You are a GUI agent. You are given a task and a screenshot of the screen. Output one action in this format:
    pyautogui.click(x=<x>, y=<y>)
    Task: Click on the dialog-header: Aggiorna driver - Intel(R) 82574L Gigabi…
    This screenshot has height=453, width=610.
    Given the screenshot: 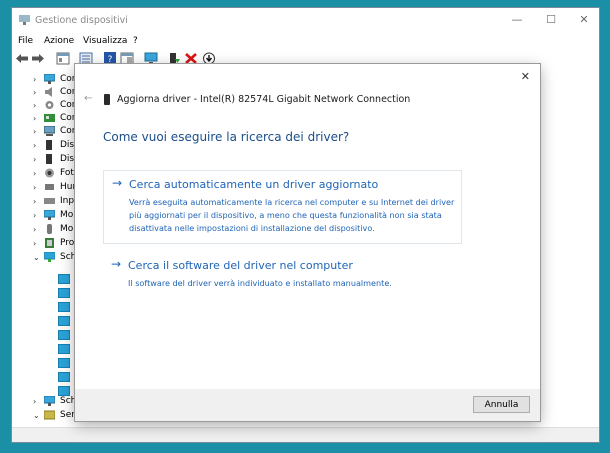 What is the action you would take?
    pyautogui.click(x=264, y=99)
    